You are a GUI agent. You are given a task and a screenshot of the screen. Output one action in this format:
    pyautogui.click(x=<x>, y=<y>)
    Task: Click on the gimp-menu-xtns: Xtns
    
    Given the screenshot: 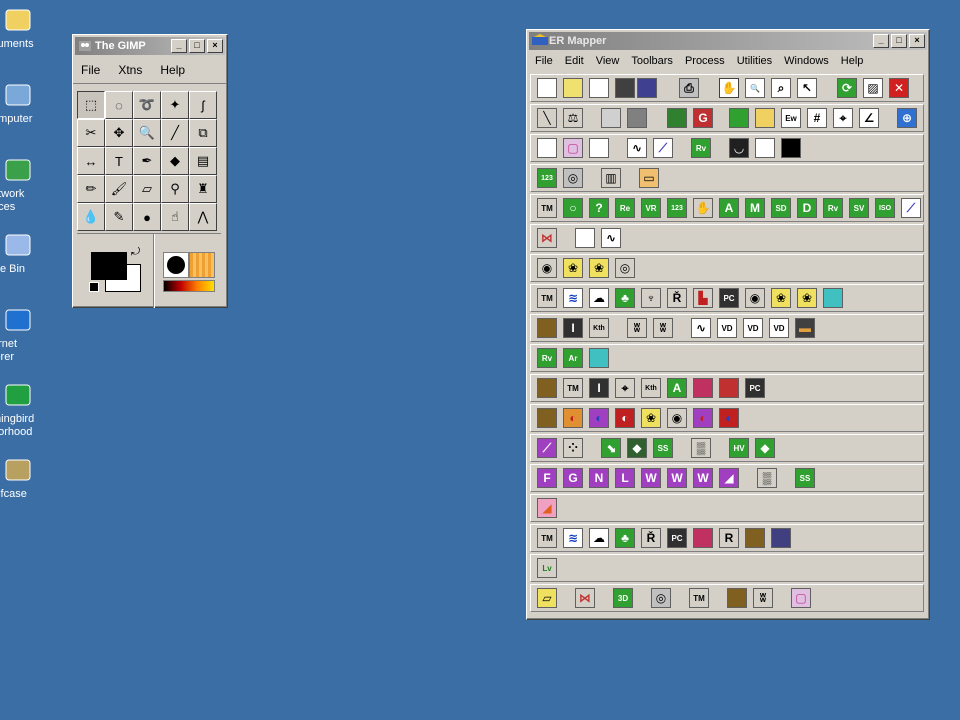 What is the action you would take?
    pyautogui.click(x=130, y=70)
    